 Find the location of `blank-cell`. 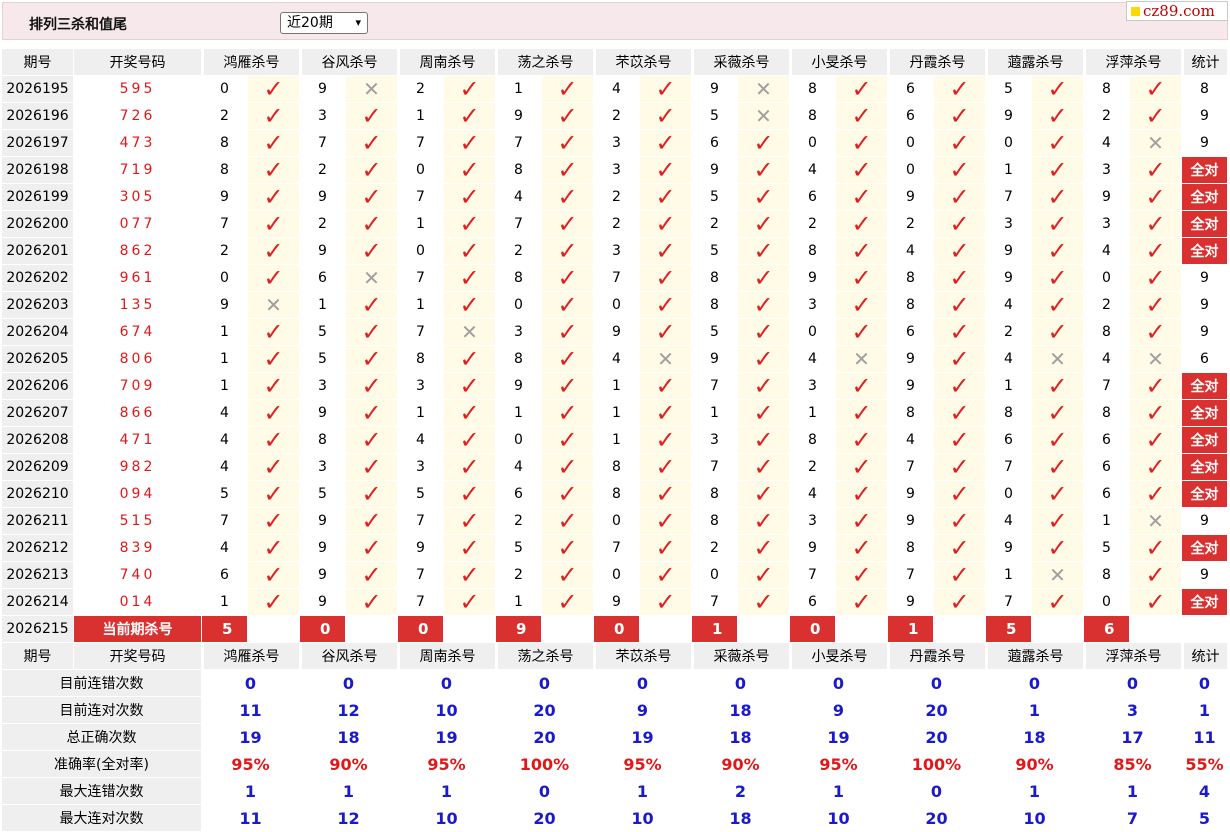

blank-cell is located at coordinates (470, 629).